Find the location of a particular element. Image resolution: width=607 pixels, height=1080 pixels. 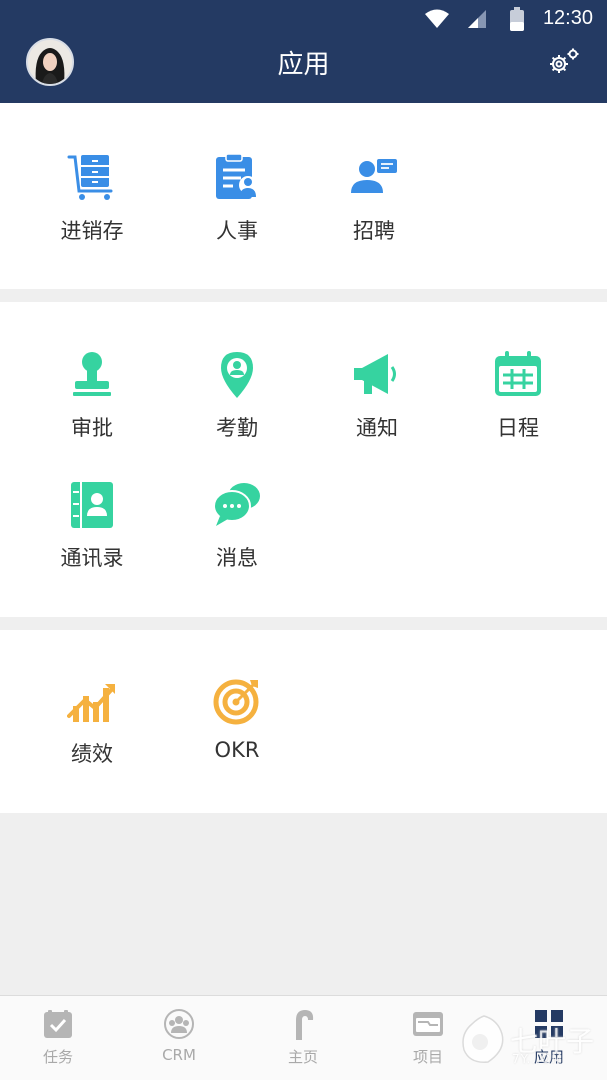

app-attendance: 考勤 is located at coordinates (237, 396).